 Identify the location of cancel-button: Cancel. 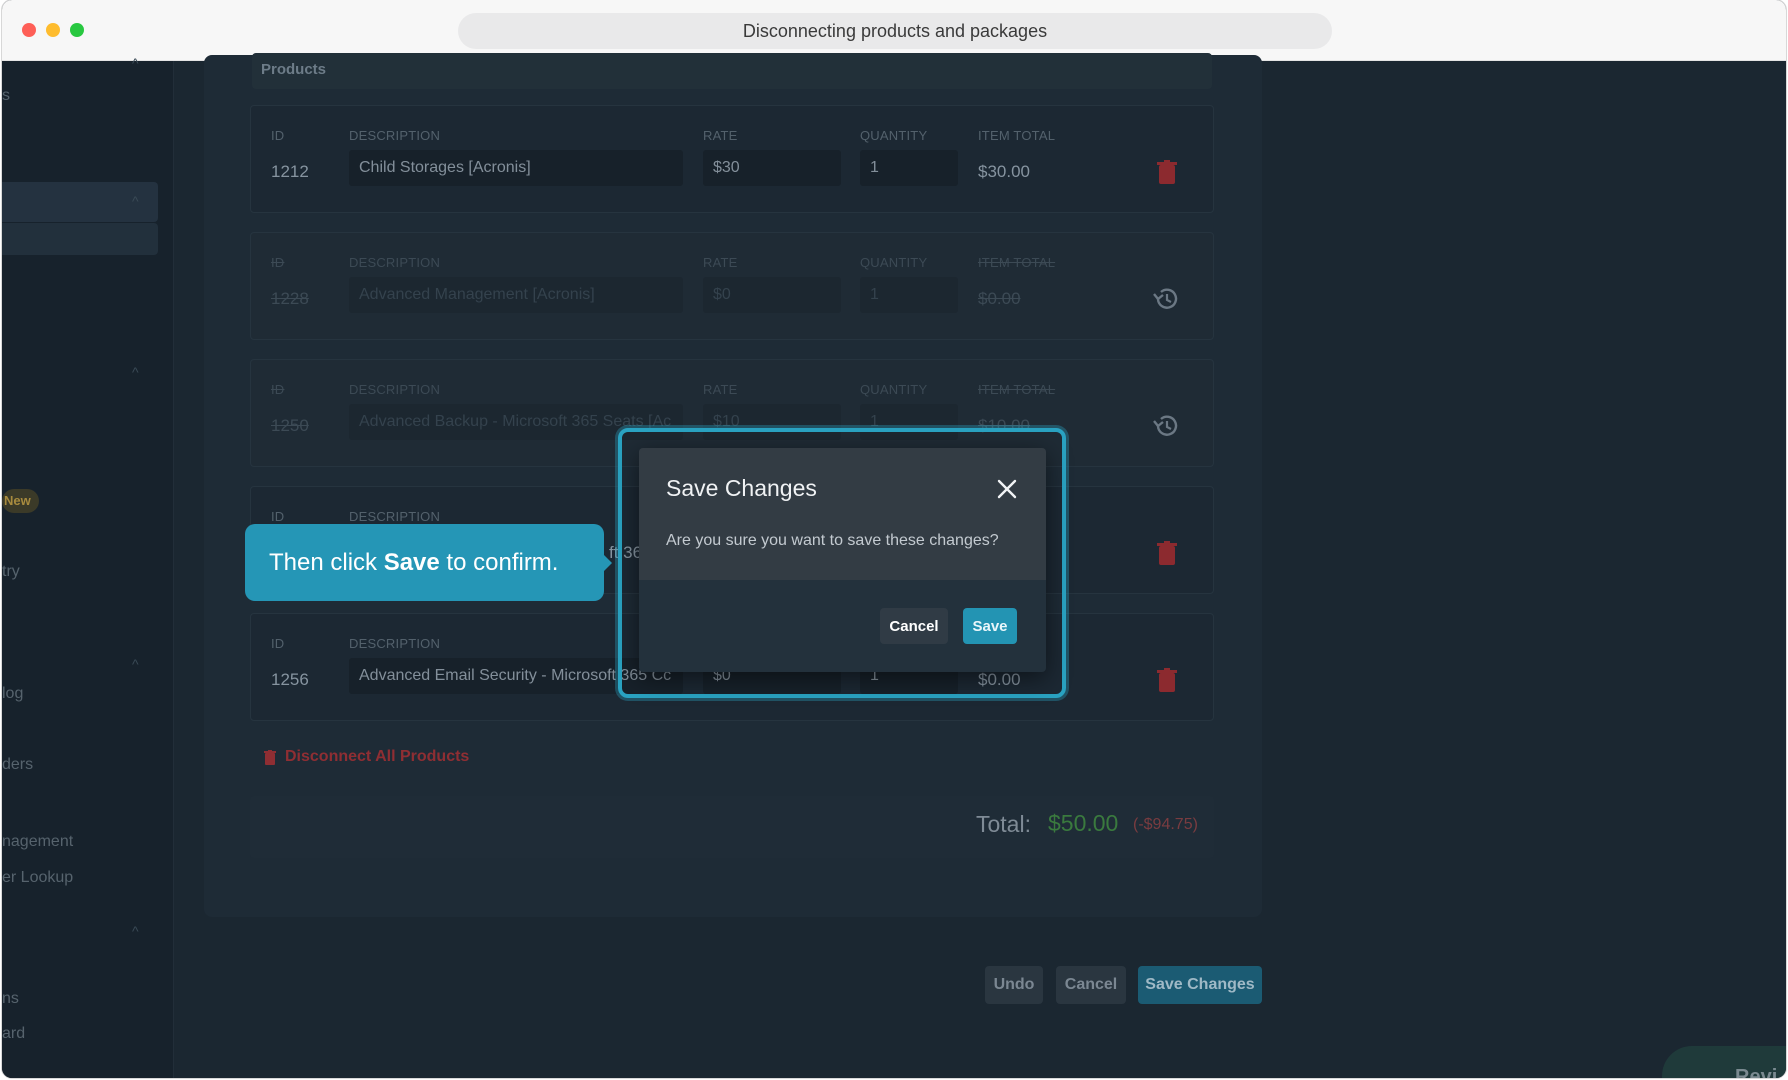
(1091, 985).